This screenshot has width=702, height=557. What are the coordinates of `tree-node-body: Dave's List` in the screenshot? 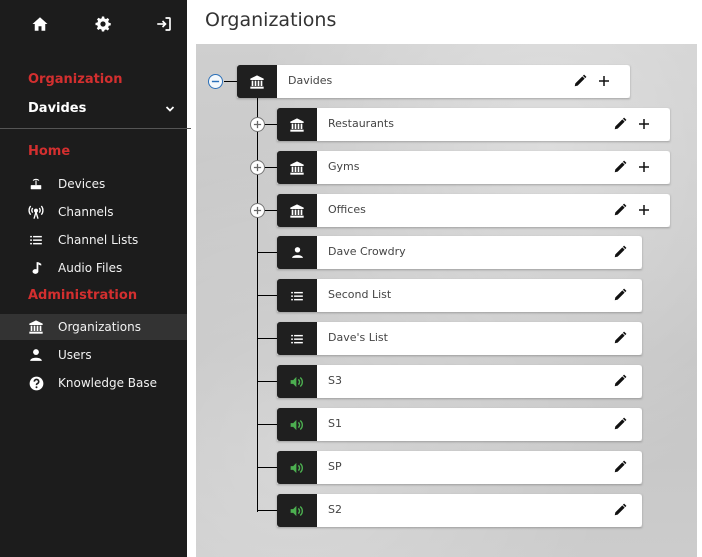 It's located at (479, 338).